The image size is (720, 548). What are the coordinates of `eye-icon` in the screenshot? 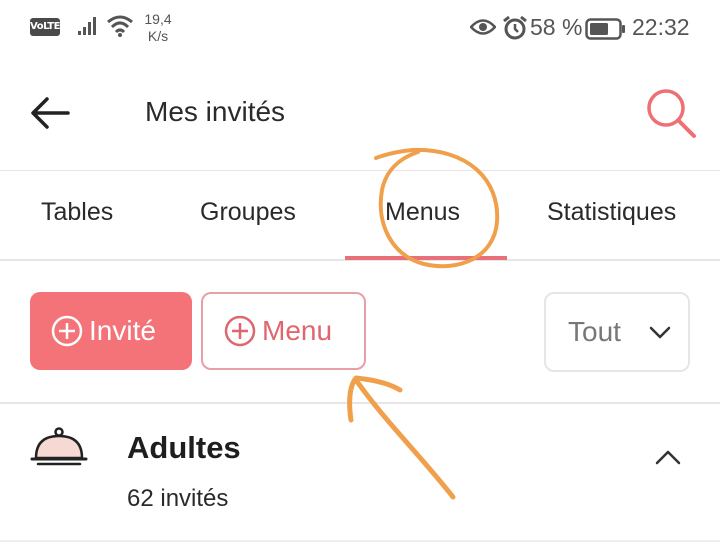 It's located at (483, 27).